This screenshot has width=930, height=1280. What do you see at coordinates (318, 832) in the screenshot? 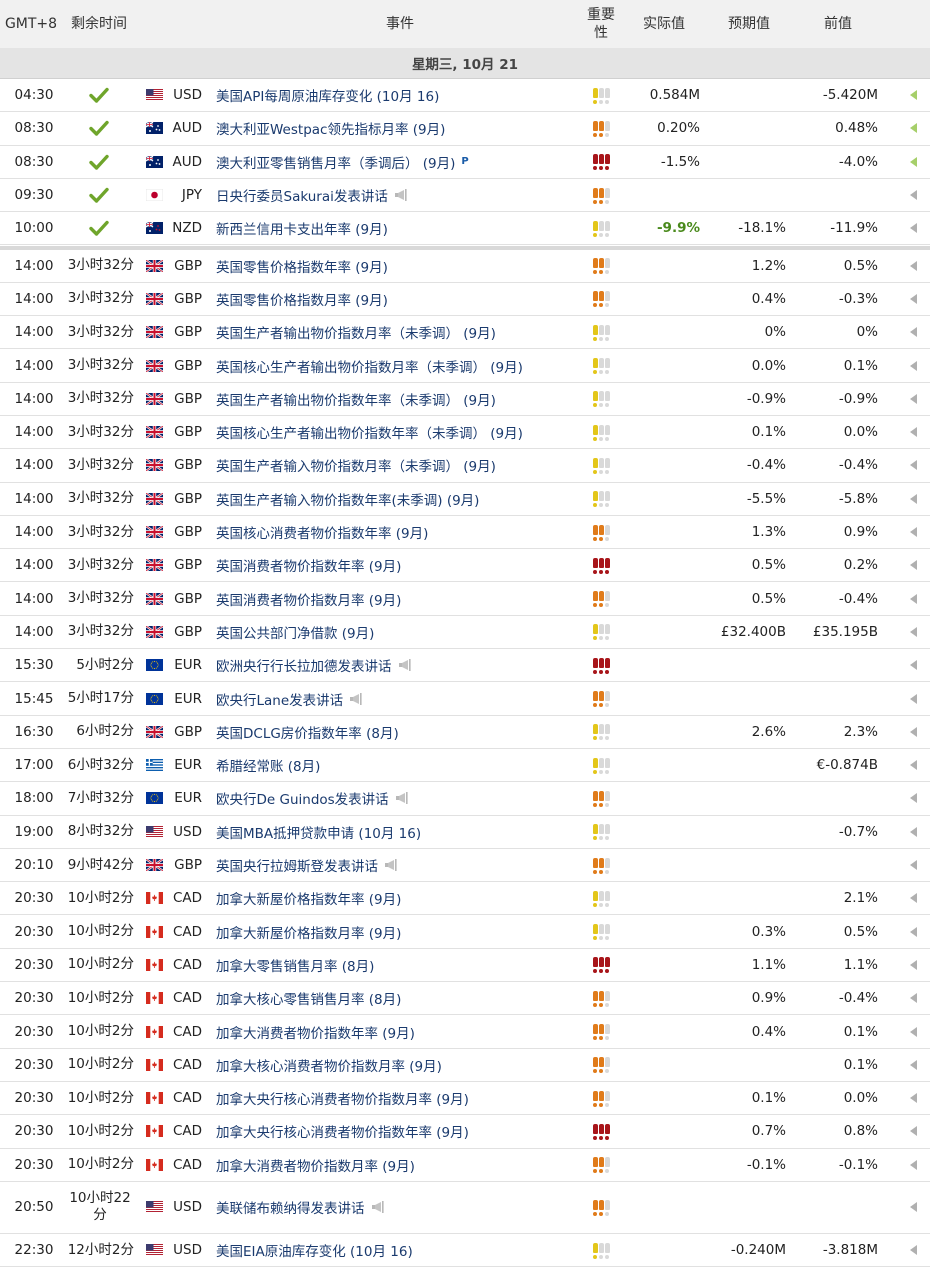
I see `event-name: 美国MBA抵押贷款申请 (10月 16)` at bounding box center [318, 832].